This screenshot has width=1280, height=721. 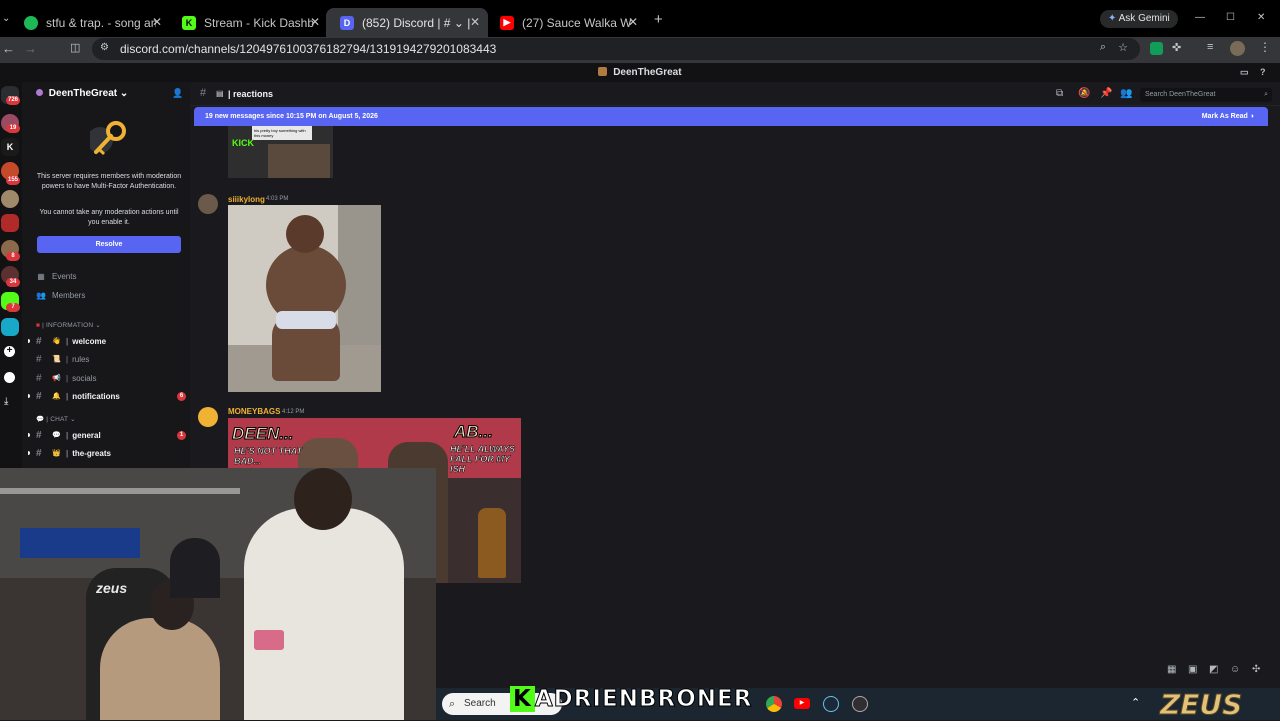 I want to click on gif-icon: ▣, so click(x=1192, y=669).